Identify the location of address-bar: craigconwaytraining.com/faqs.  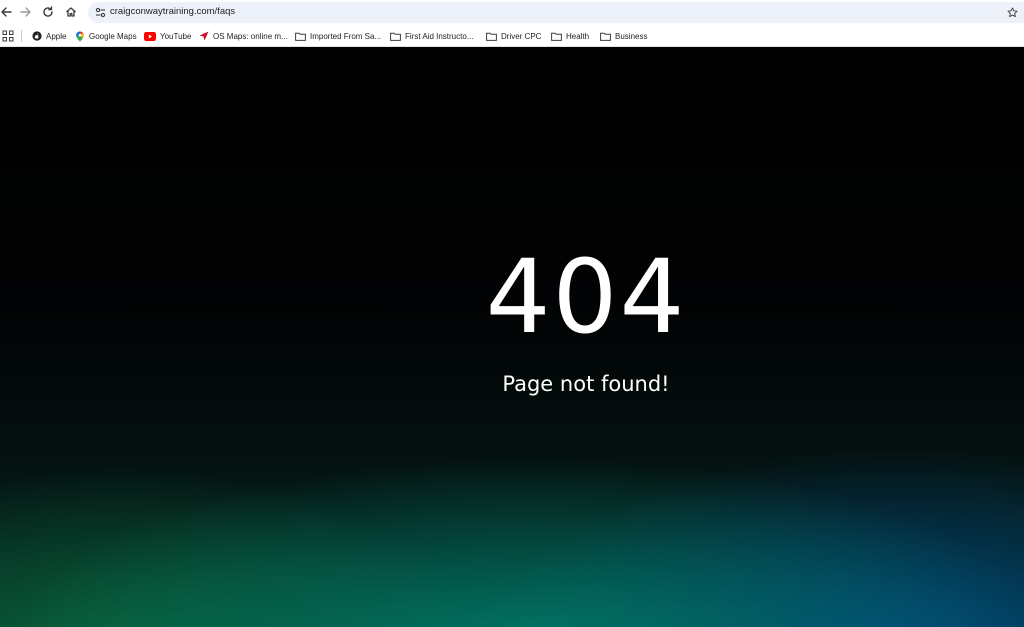
(556, 12).